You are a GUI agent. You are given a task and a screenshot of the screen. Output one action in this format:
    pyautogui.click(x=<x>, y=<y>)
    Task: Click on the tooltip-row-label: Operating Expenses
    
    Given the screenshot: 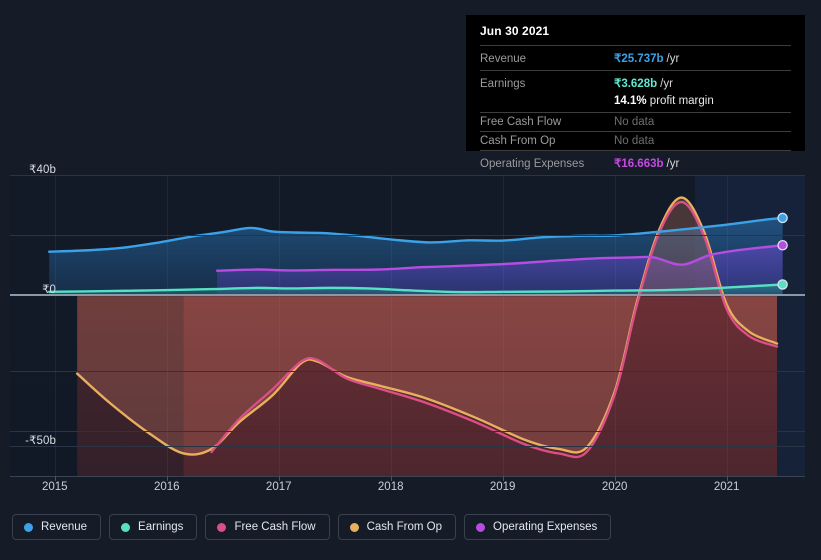 What is the action you would take?
    pyautogui.click(x=532, y=164)
    